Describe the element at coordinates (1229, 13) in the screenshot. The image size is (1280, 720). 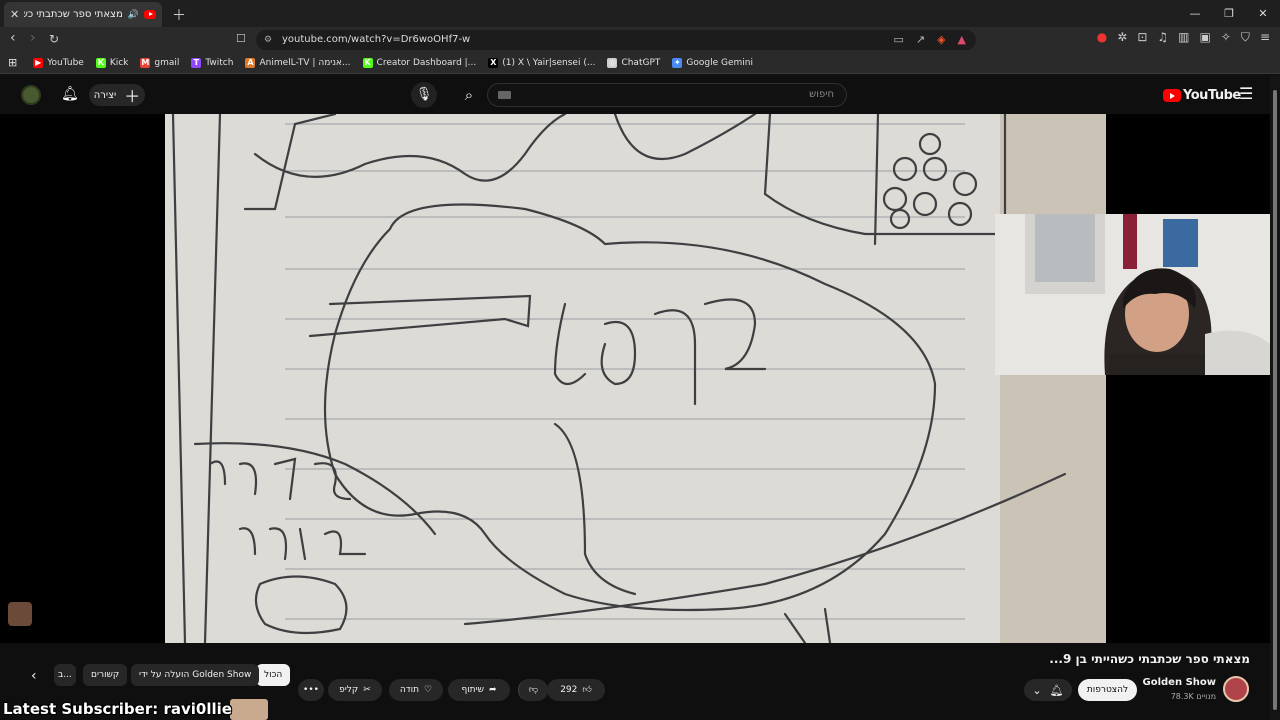
I see `restore-button: ❐` at that location.